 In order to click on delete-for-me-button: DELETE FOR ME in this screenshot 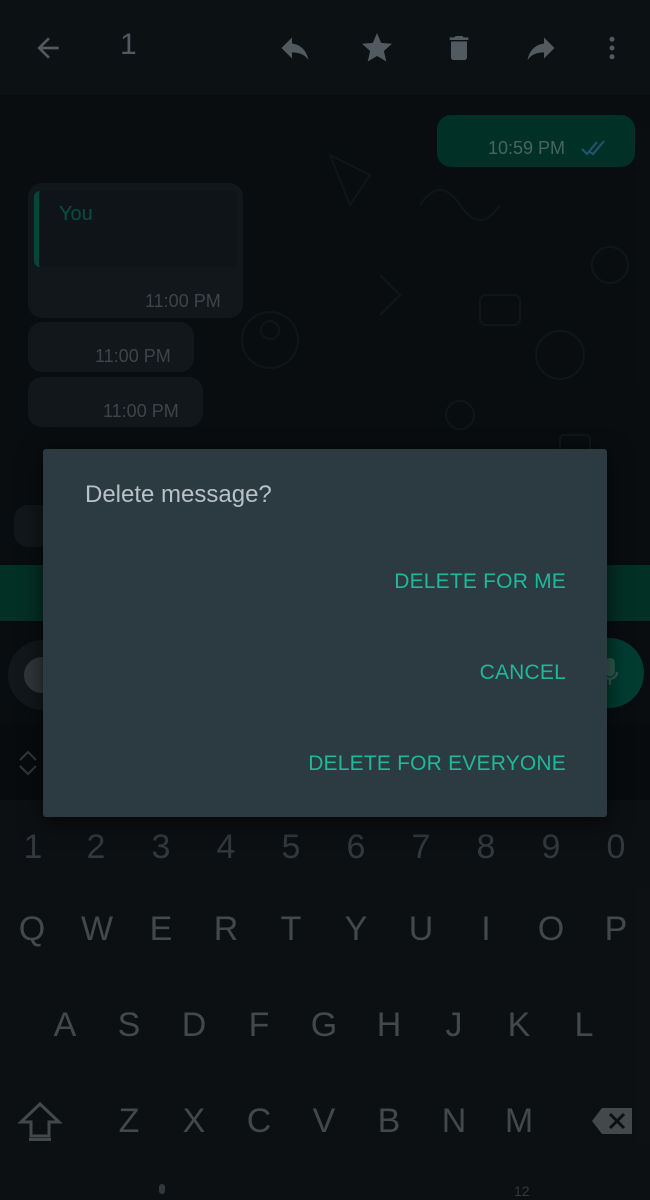, I will do `click(480, 582)`.